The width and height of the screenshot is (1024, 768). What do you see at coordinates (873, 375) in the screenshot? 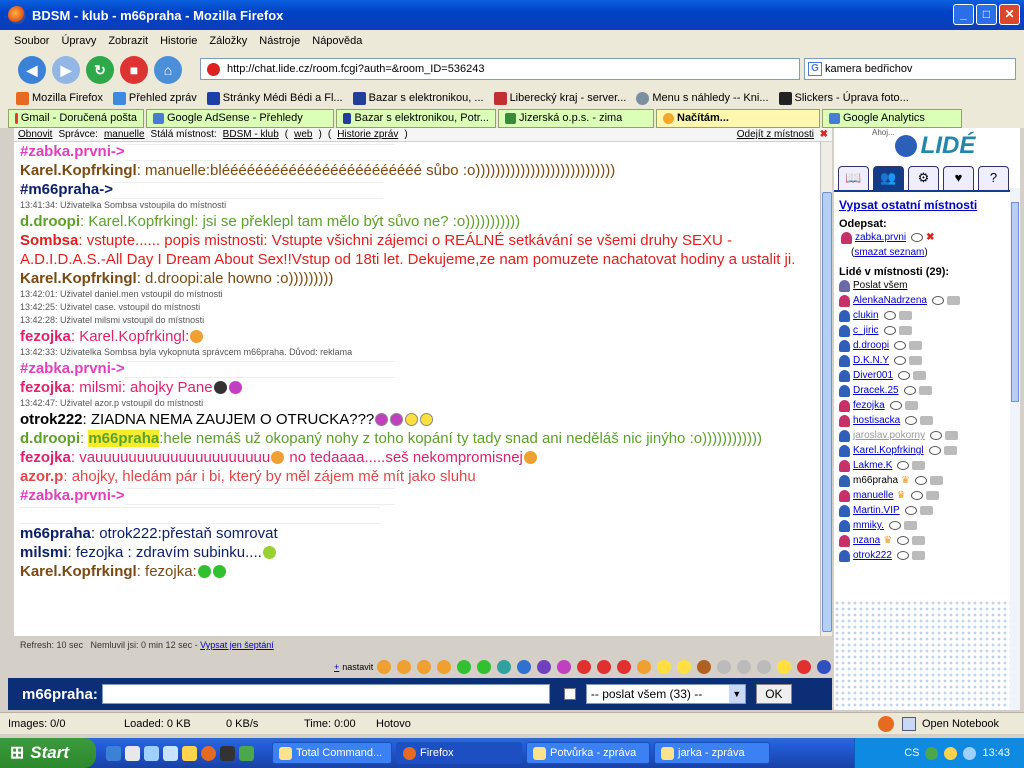
I see `user-name: Diver001` at bounding box center [873, 375].